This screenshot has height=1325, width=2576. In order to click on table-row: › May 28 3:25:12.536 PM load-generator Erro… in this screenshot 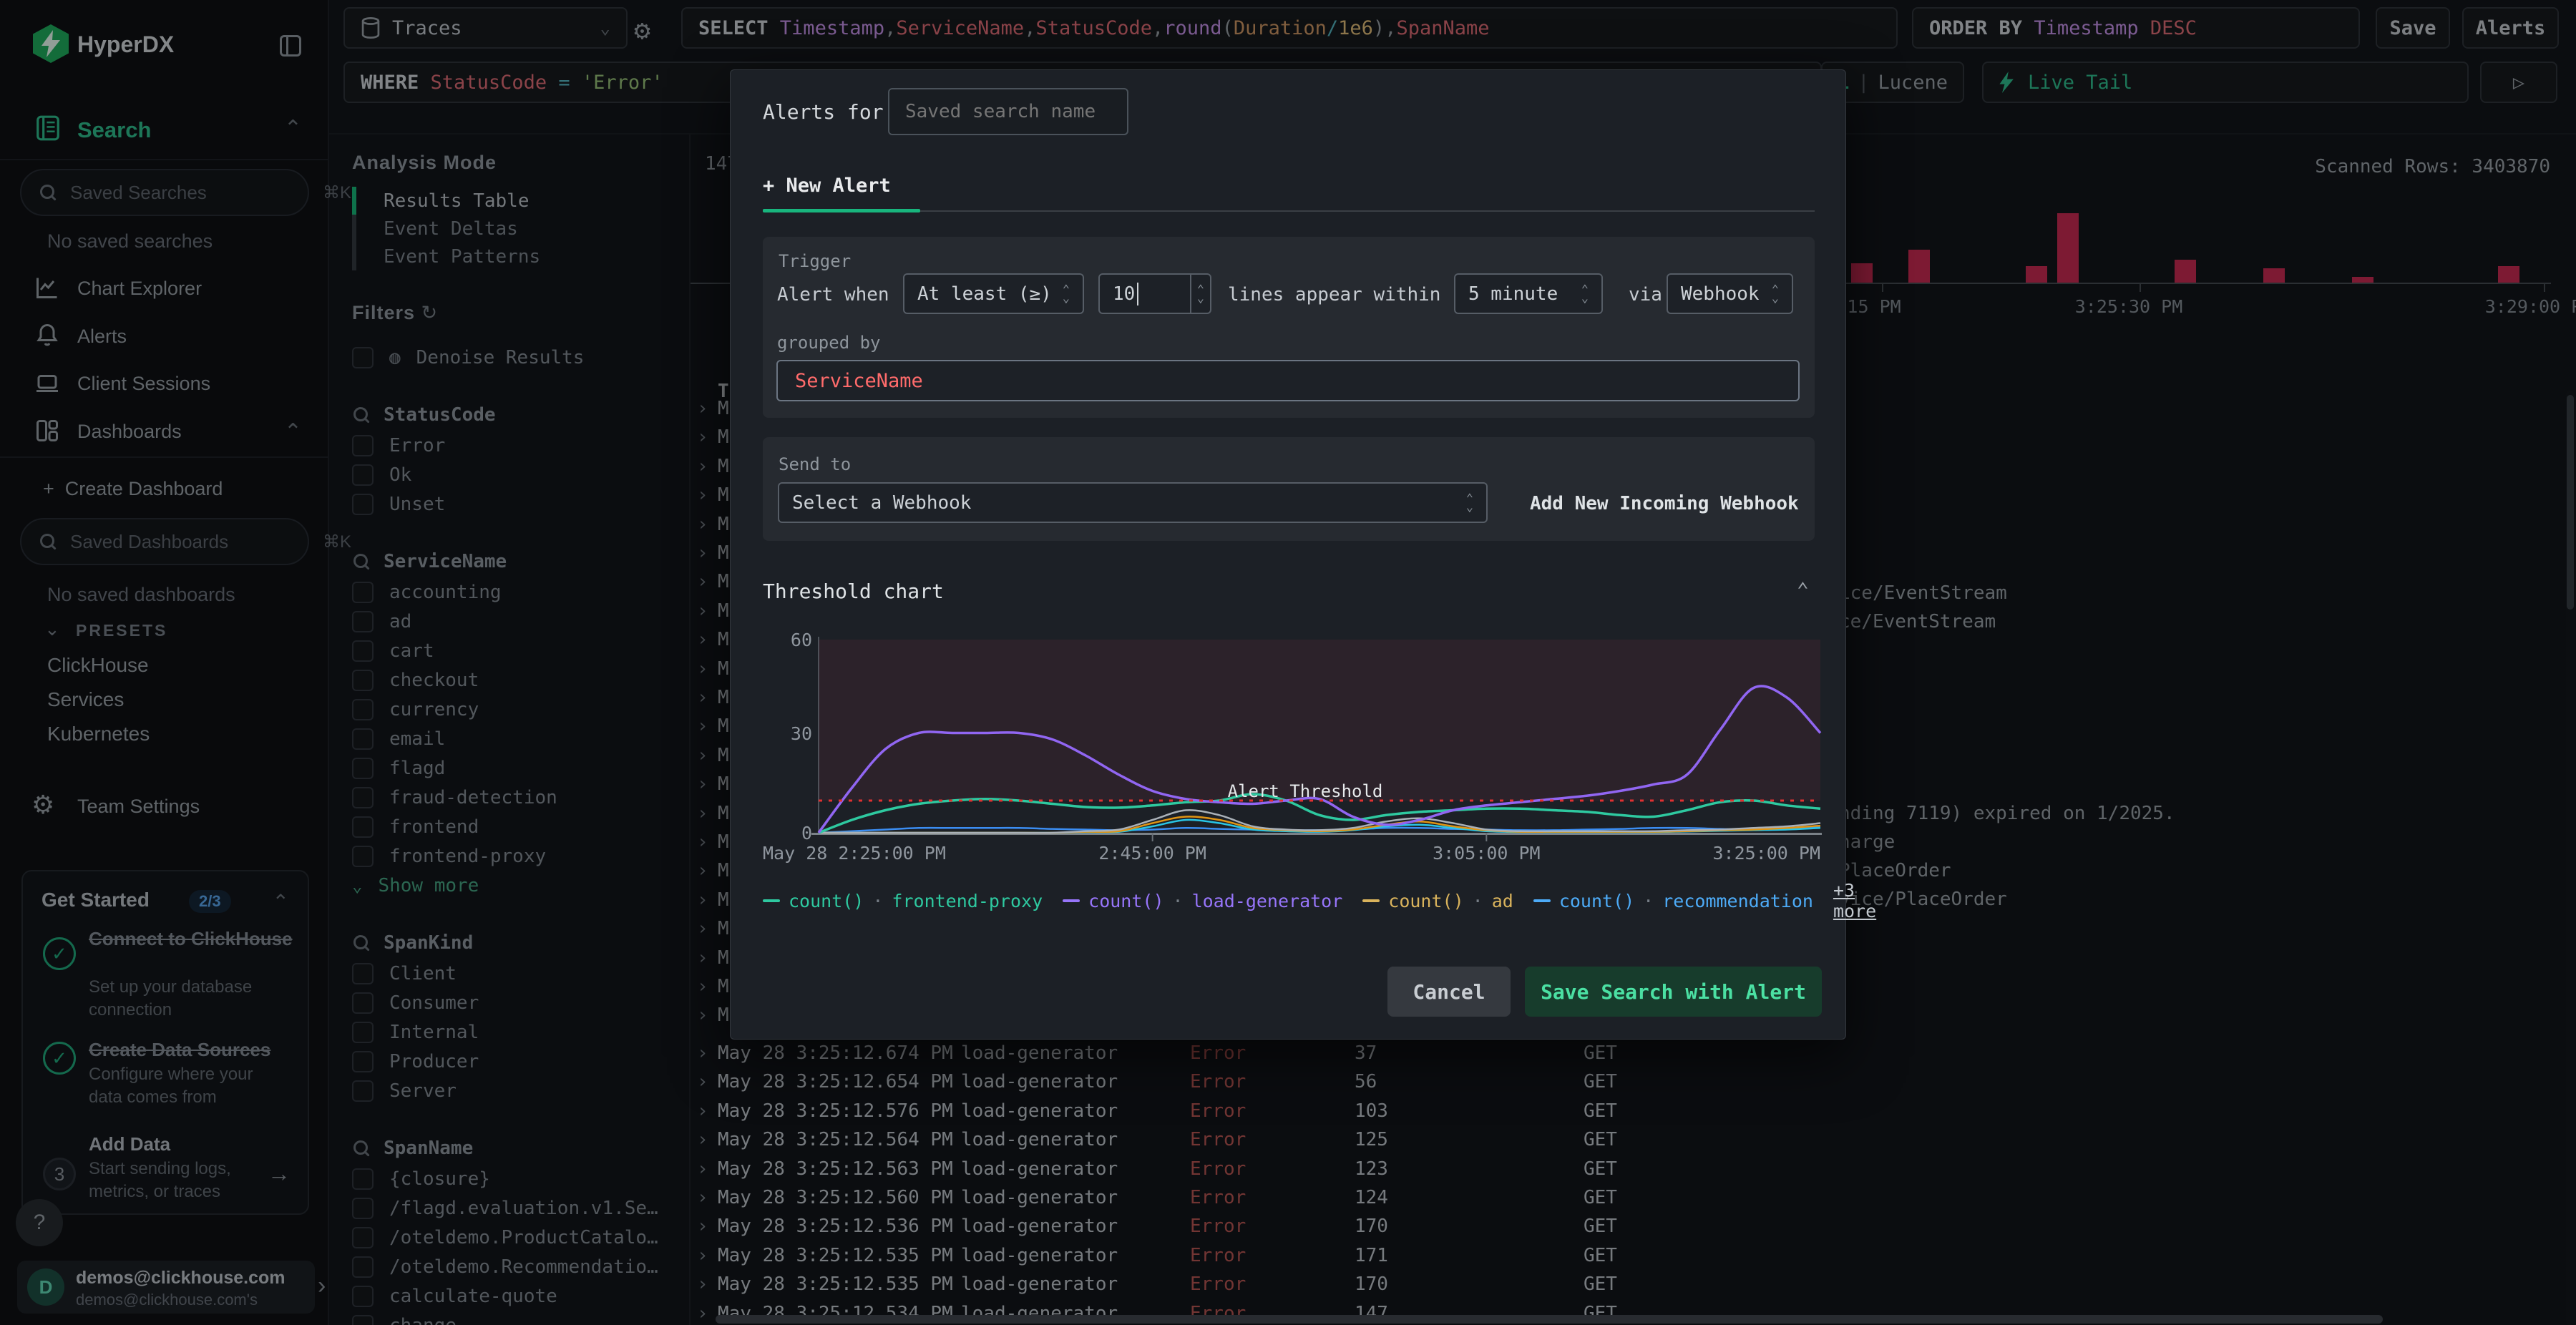, I will do `click(1626, 1227)`.